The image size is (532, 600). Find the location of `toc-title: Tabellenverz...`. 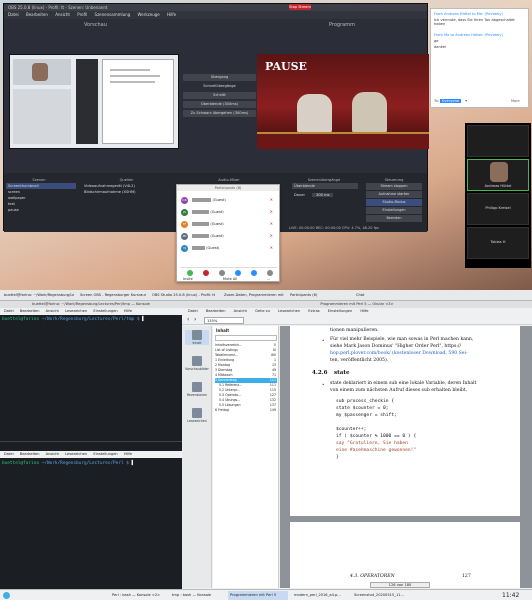

toc-title: Tabellenverz... is located at coordinates (226, 355).